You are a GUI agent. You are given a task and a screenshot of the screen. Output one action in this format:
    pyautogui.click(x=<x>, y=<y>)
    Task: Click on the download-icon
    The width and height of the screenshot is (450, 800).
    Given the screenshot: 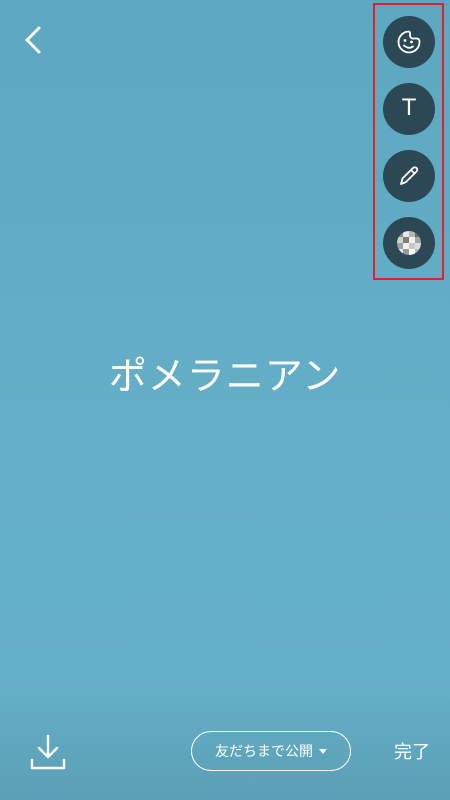 What is the action you would take?
    pyautogui.click(x=48, y=752)
    